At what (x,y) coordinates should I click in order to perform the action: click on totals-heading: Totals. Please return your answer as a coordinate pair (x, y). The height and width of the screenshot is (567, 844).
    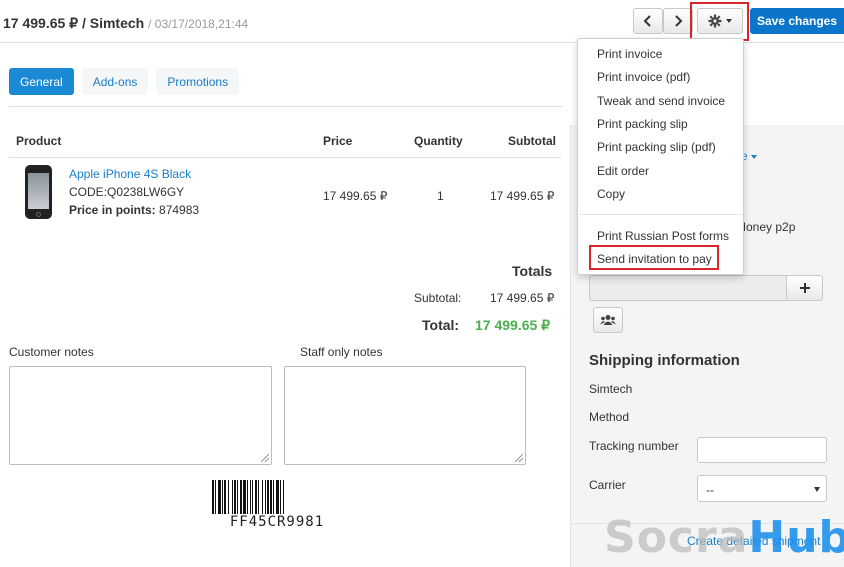
    Looking at the image, I should click on (532, 271).